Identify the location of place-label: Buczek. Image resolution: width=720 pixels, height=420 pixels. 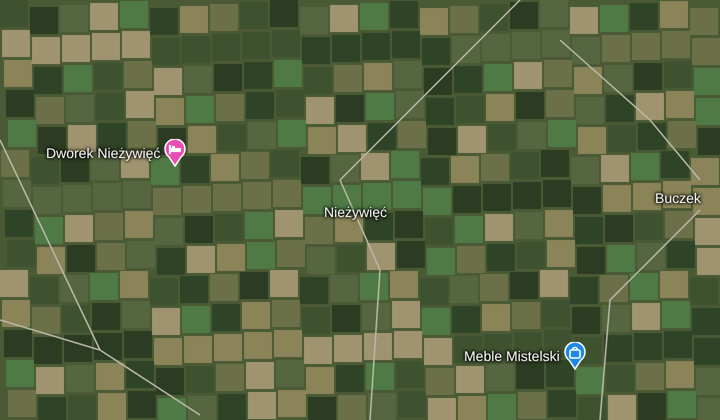
(678, 198).